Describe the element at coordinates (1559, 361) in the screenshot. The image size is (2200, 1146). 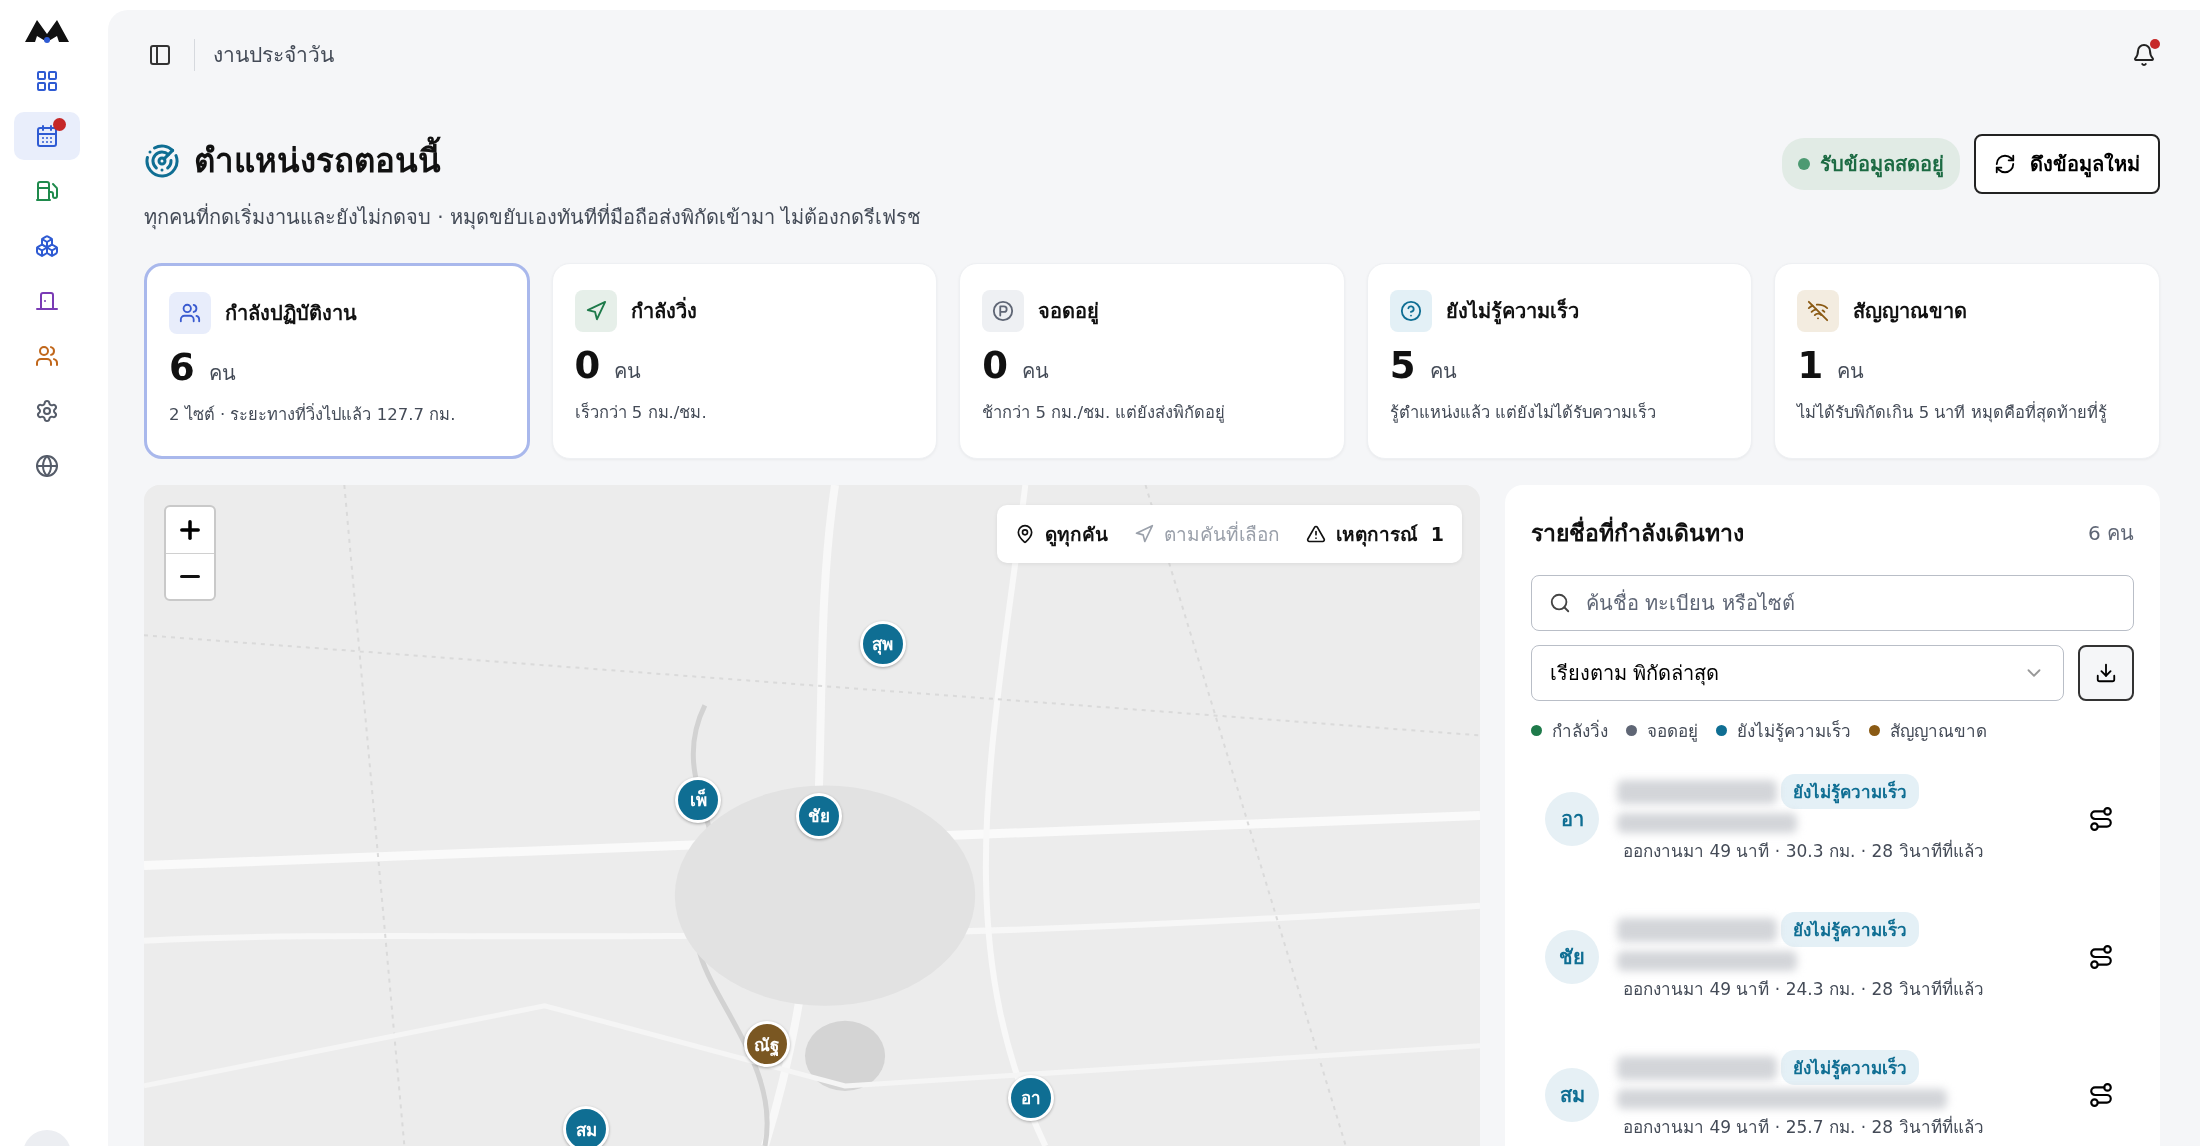
I see `stat-card: ยังไม่รู้ความเร็ว 5 คน รู้ตำแหน่งแล้ว แต่ยังไม่ได้รับความเร็ว` at that location.